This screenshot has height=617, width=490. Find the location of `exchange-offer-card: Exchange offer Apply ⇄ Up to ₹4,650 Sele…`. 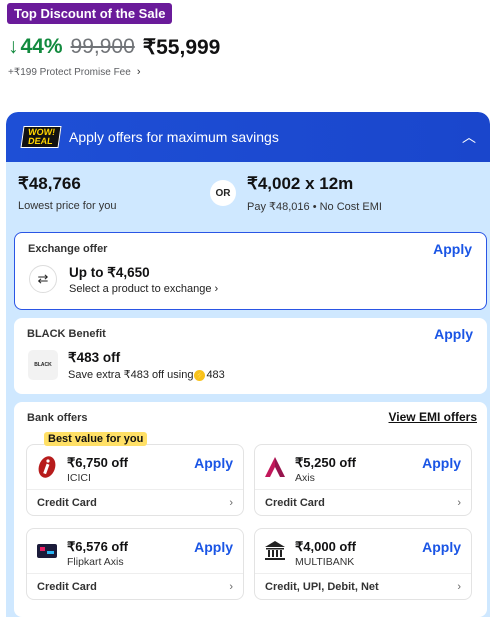

exchange-offer-card: Exchange offer Apply ⇄ Up to ₹4,650 Sele… is located at coordinates (250, 271).